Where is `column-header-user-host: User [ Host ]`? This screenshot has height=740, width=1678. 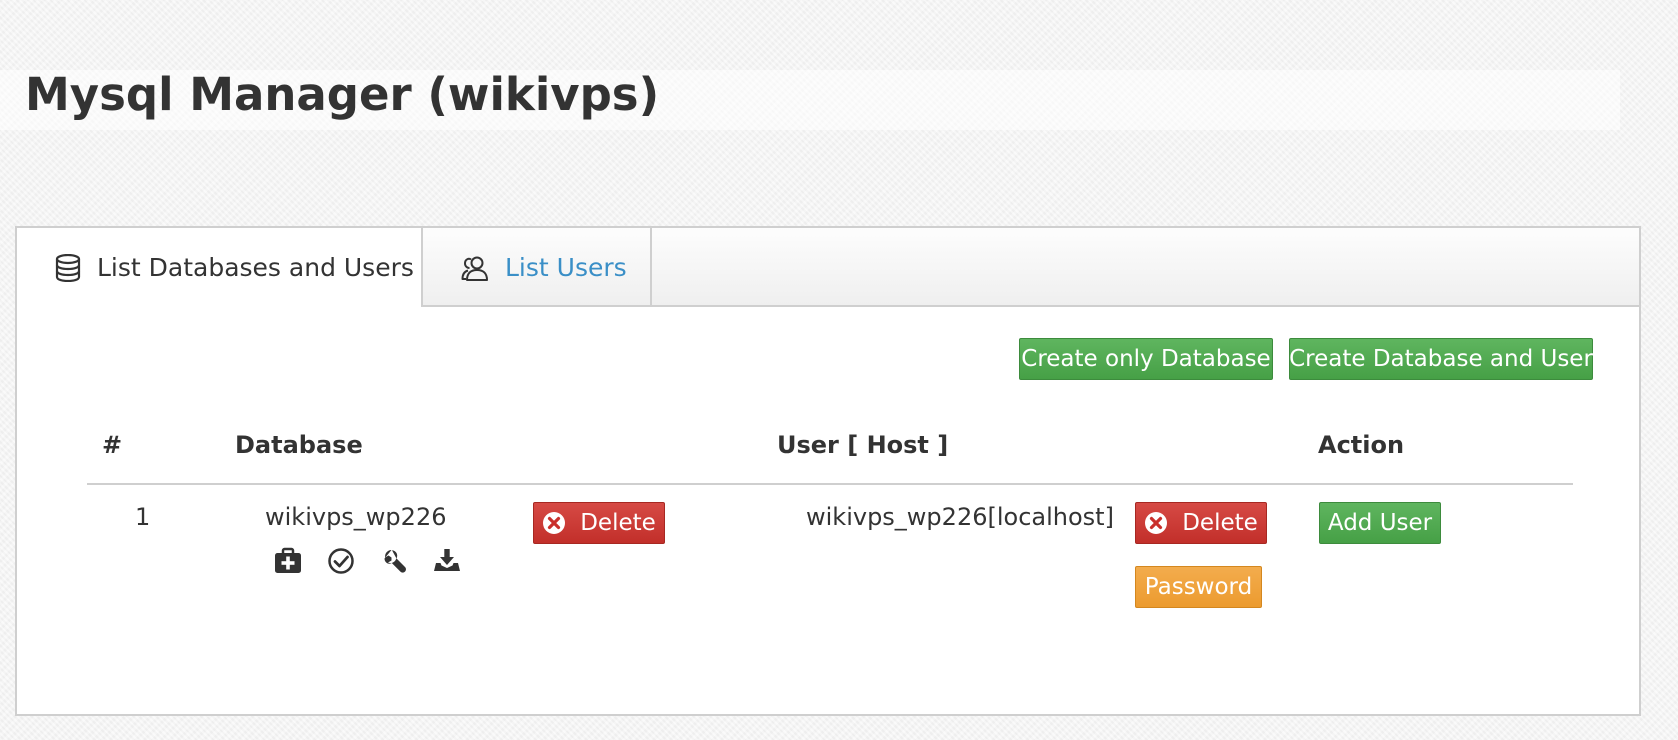 column-header-user-host: User [ Host ] is located at coordinates (863, 445).